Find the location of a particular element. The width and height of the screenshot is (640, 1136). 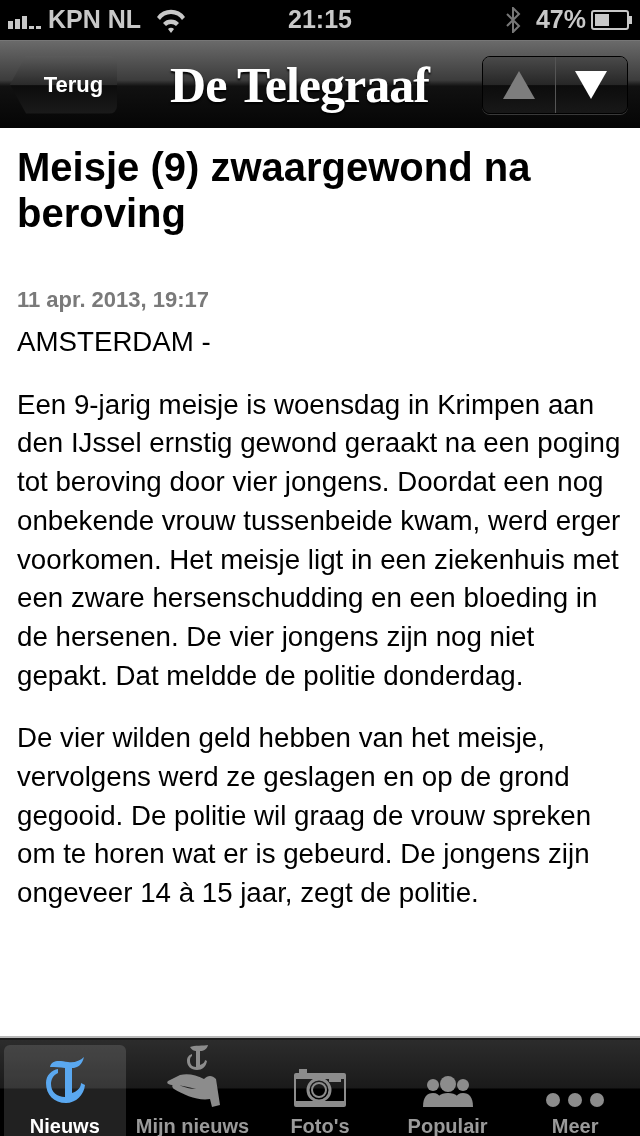

group-of-people-icon is located at coordinates (447, 1091).